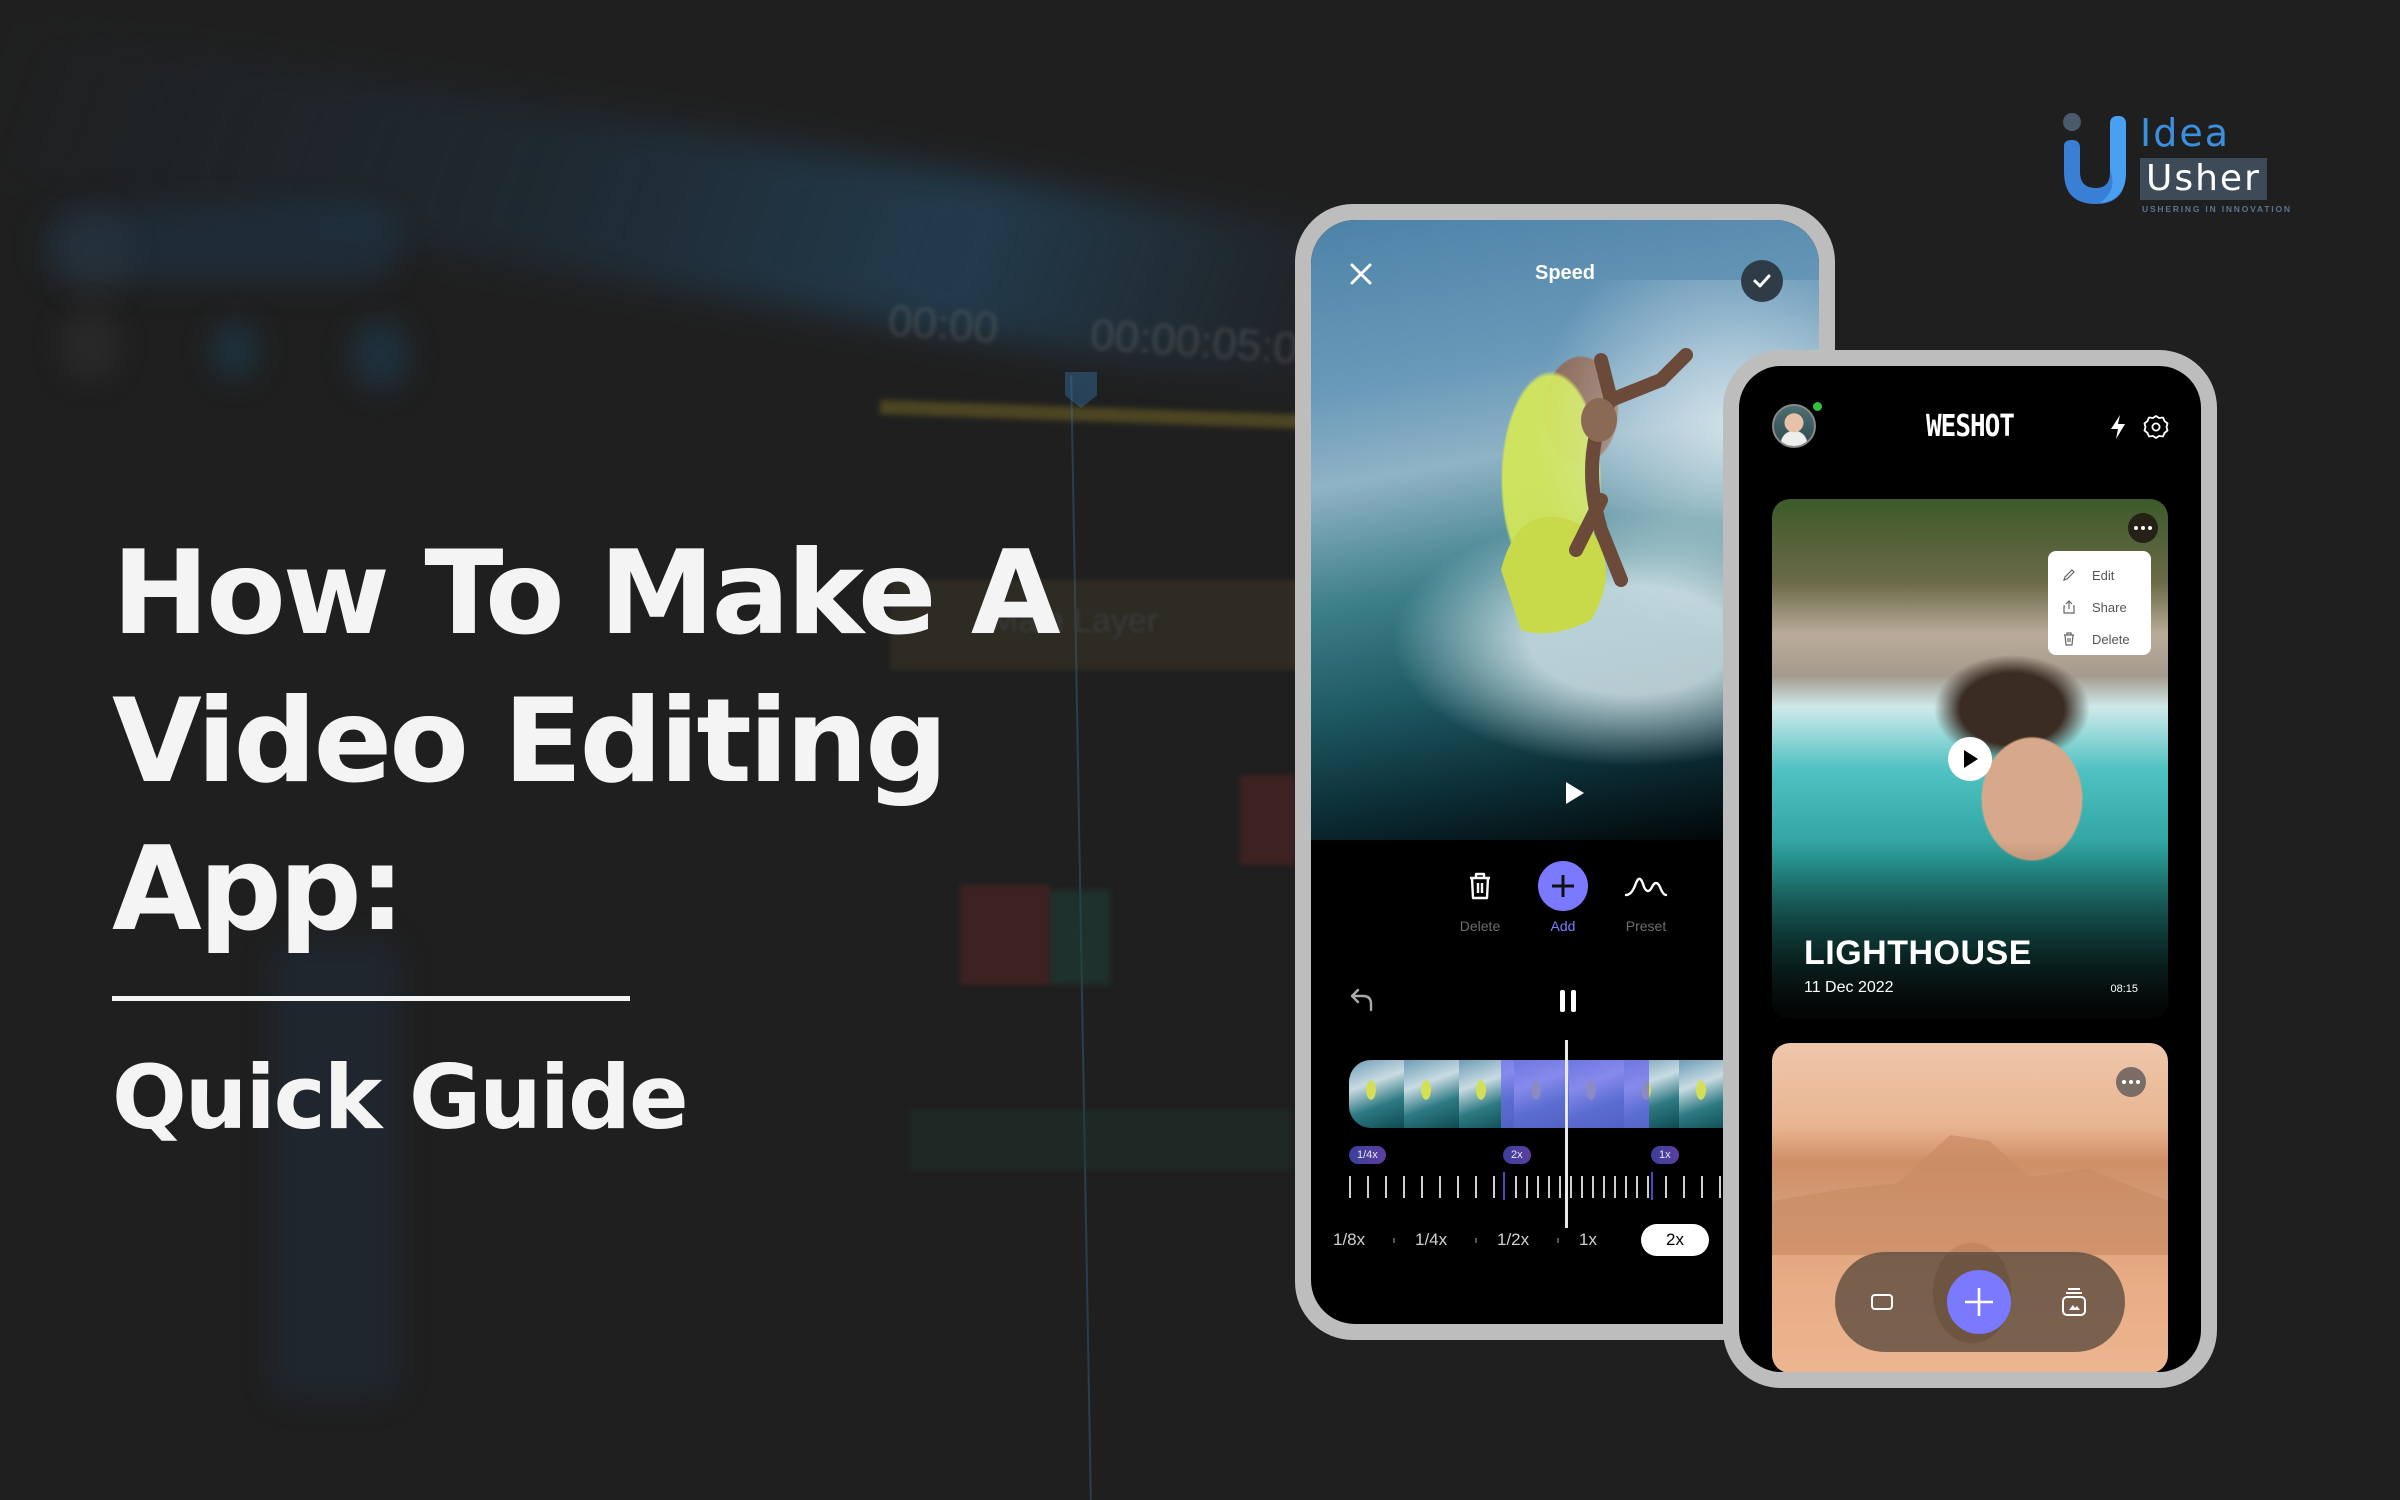 The width and height of the screenshot is (2400, 1500). I want to click on nav-add-button, so click(1979, 1302).